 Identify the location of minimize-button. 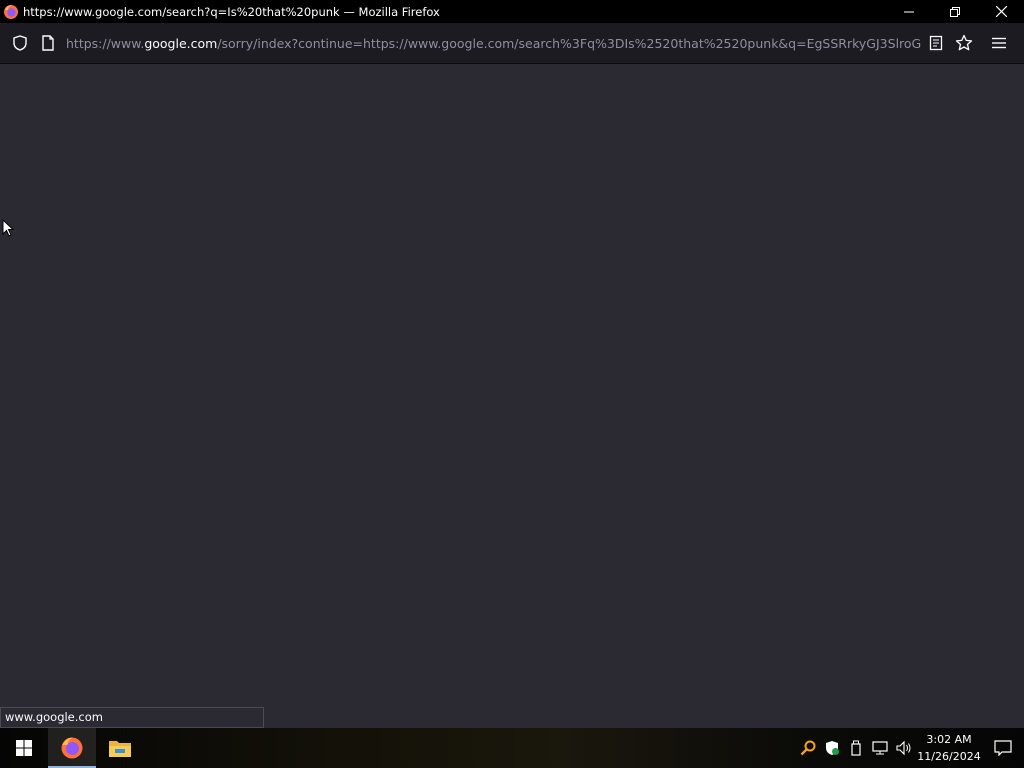
(909, 11).